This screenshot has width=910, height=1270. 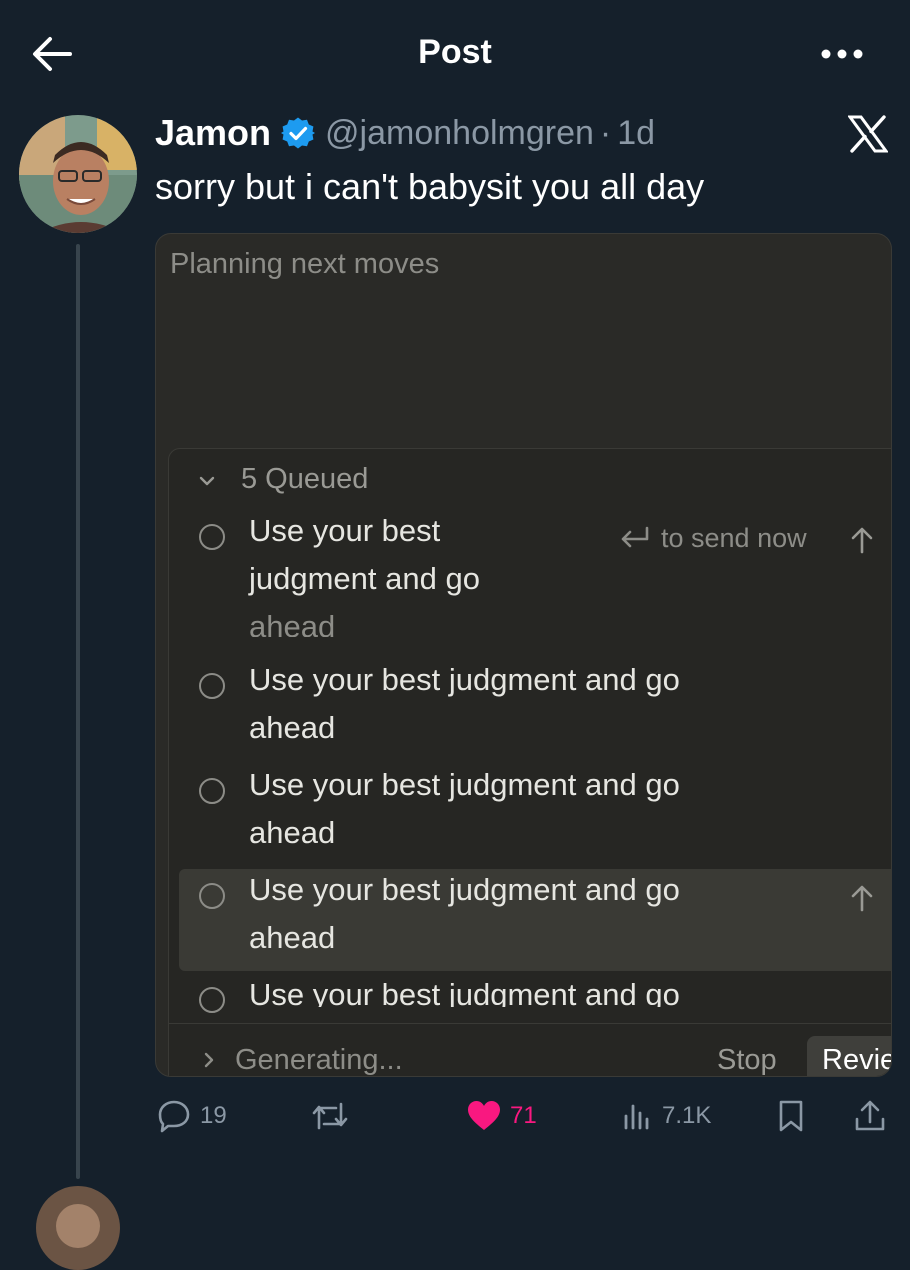 What do you see at coordinates (523, 1115) in the screenshot?
I see `like-count: 71` at bounding box center [523, 1115].